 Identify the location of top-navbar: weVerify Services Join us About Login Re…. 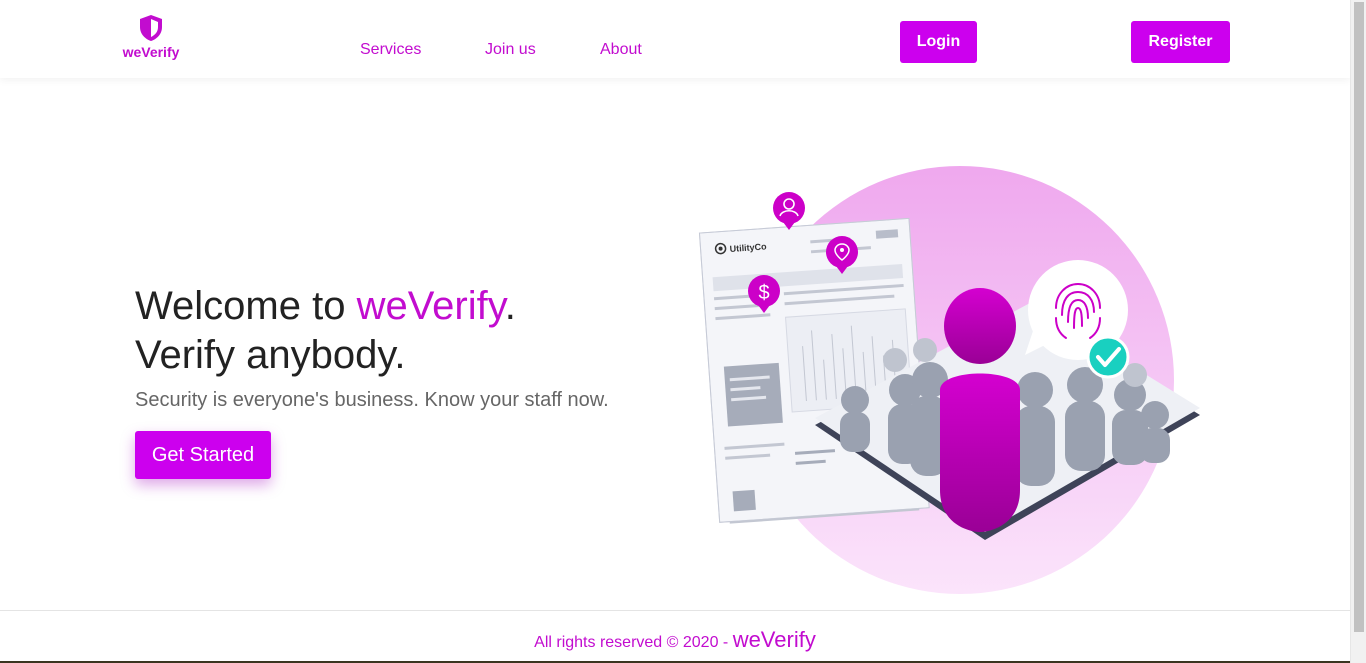
(675, 39).